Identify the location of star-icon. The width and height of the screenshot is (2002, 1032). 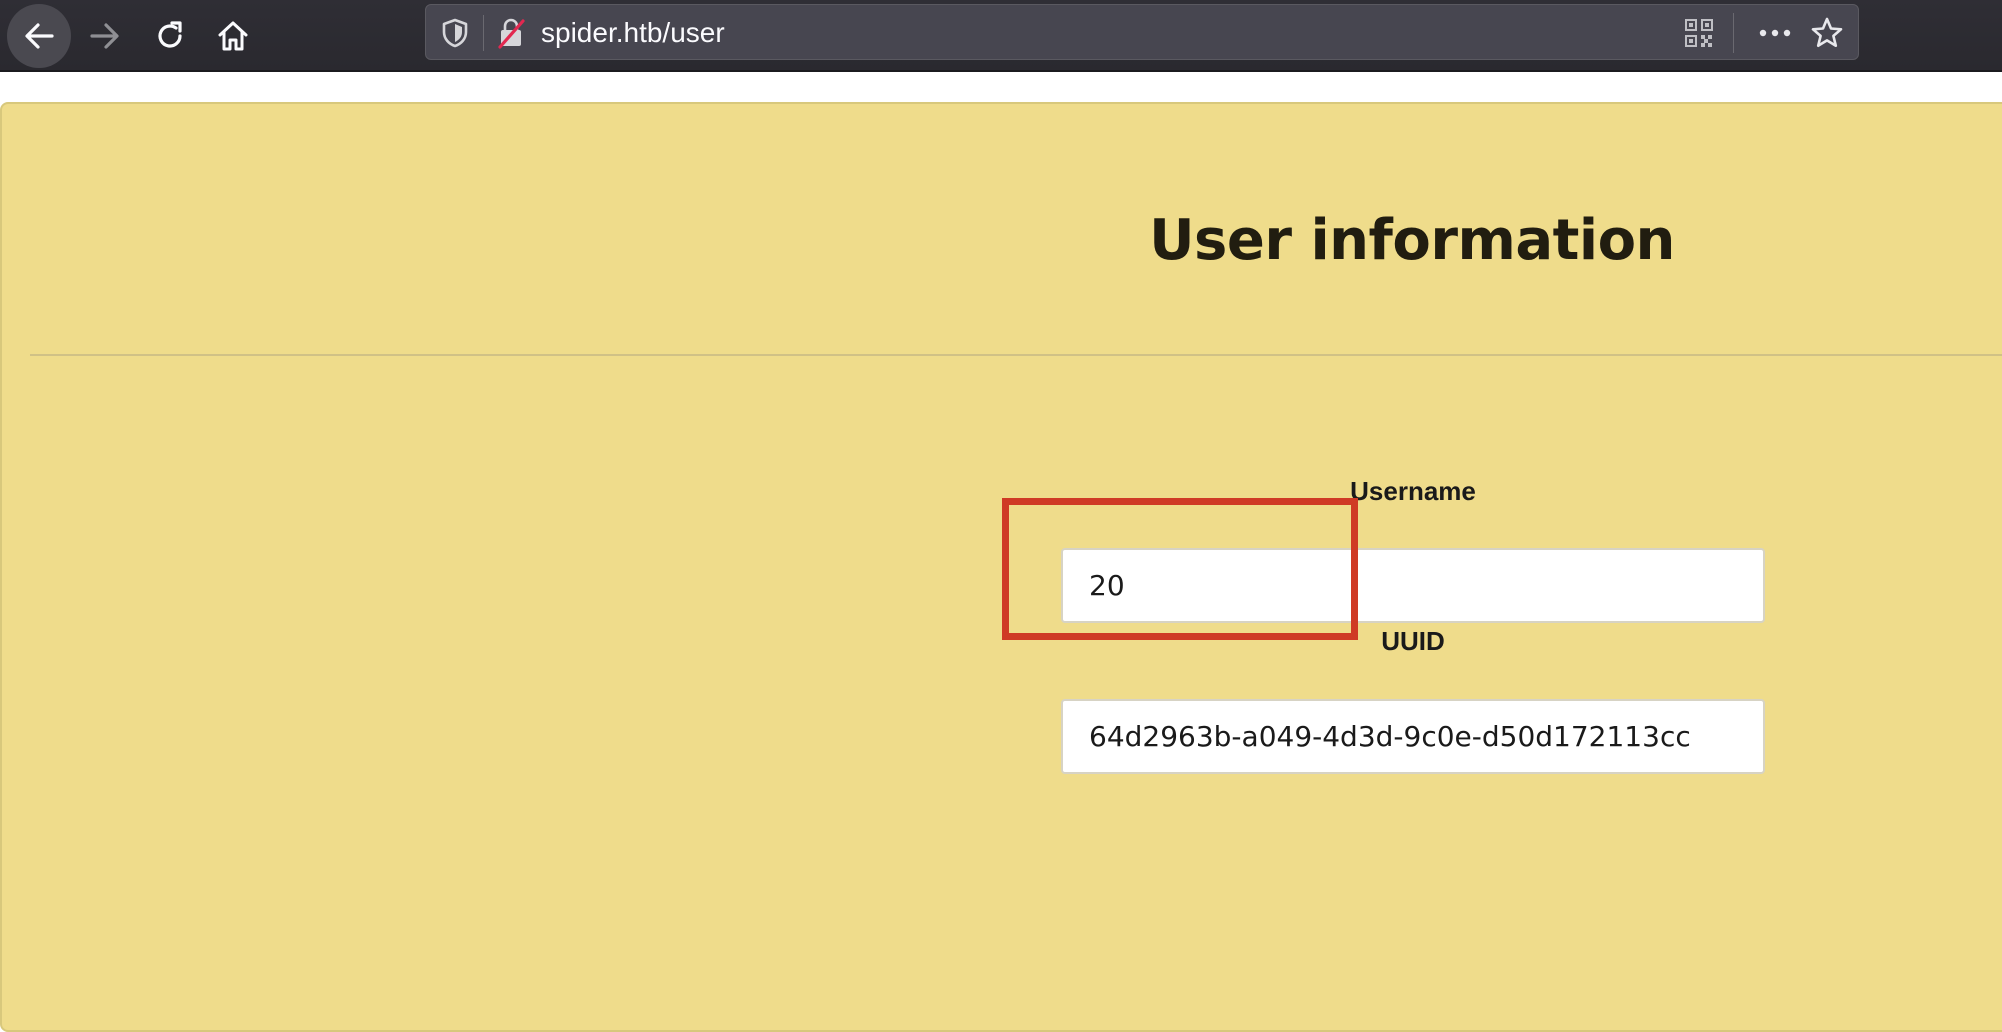
(1827, 33).